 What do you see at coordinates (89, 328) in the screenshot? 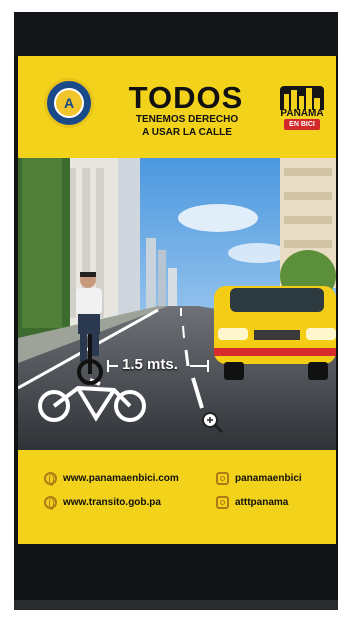
I see `cyclist` at bounding box center [89, 328].